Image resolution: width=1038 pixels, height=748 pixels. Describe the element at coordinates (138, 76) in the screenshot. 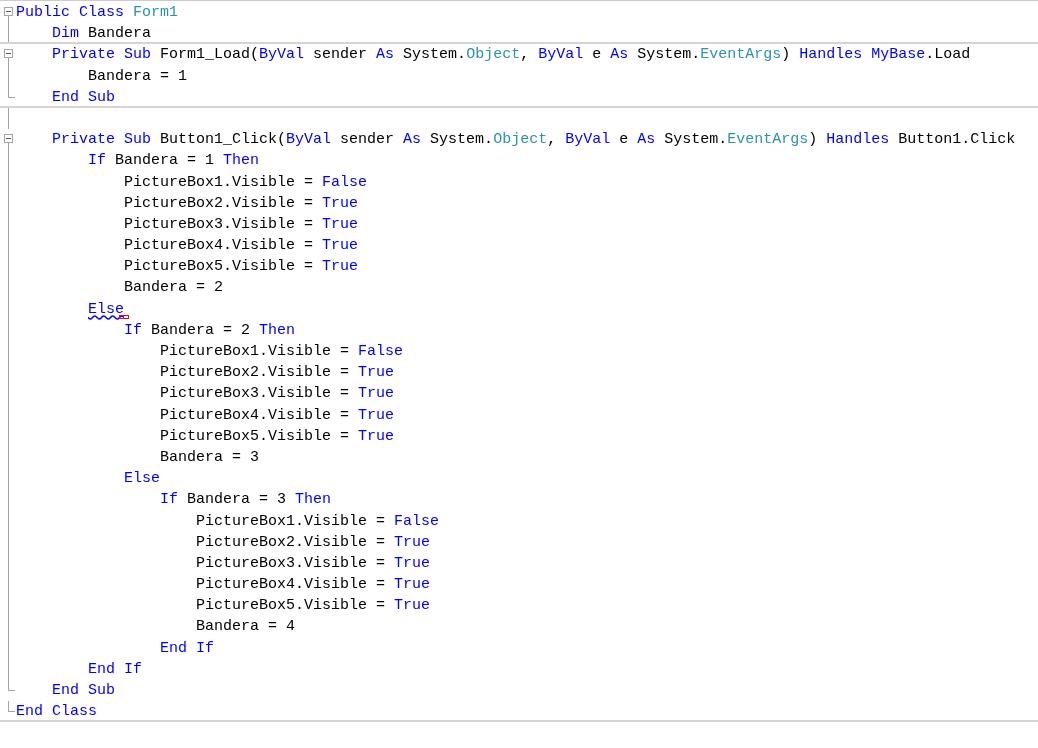

I see `code-line: Bandera = 1` at that location.